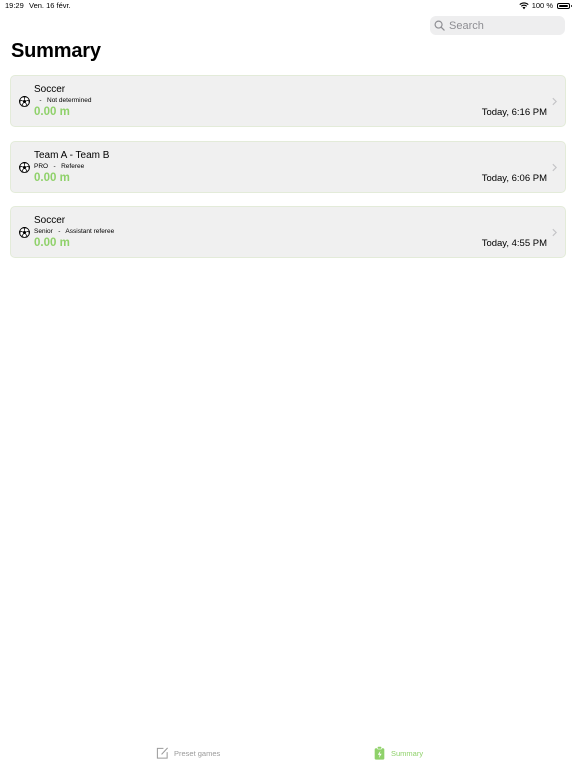  I want to click on game-subtitle: PRO - Referee, so click(59, 166).